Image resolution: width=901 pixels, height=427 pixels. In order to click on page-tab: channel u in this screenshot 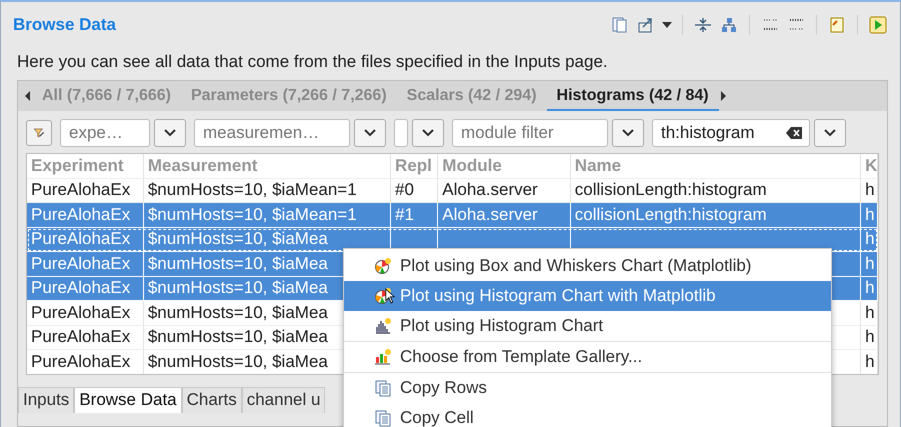, I will do `click(284, 400)`.